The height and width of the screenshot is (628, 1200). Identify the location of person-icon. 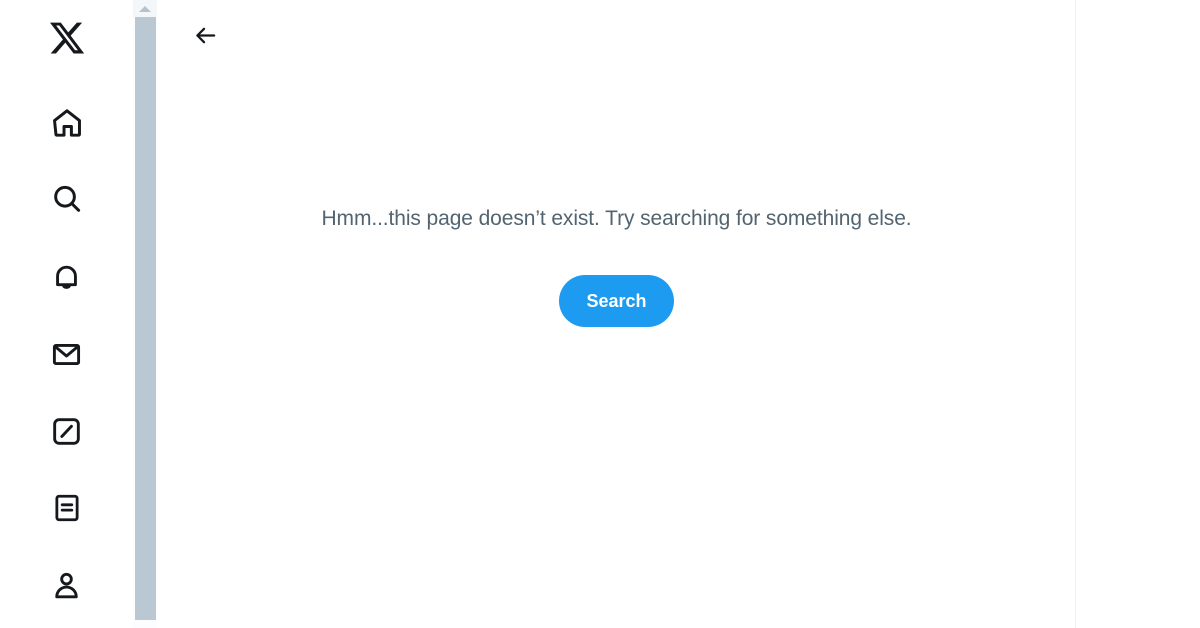
(66, 585).